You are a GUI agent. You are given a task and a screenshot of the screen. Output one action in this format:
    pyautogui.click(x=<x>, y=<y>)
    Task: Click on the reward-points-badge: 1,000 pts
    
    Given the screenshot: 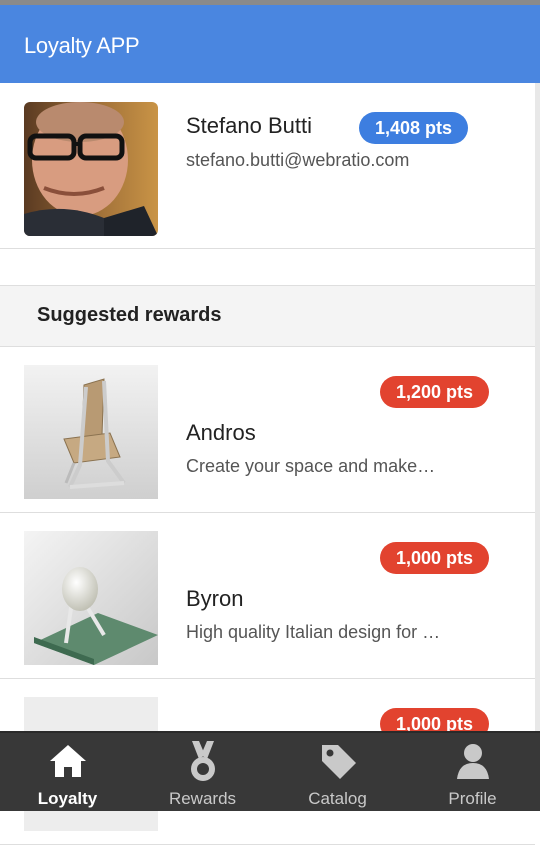 What is the action you would take?
    pyautogui.click(x=434, y=558)
    